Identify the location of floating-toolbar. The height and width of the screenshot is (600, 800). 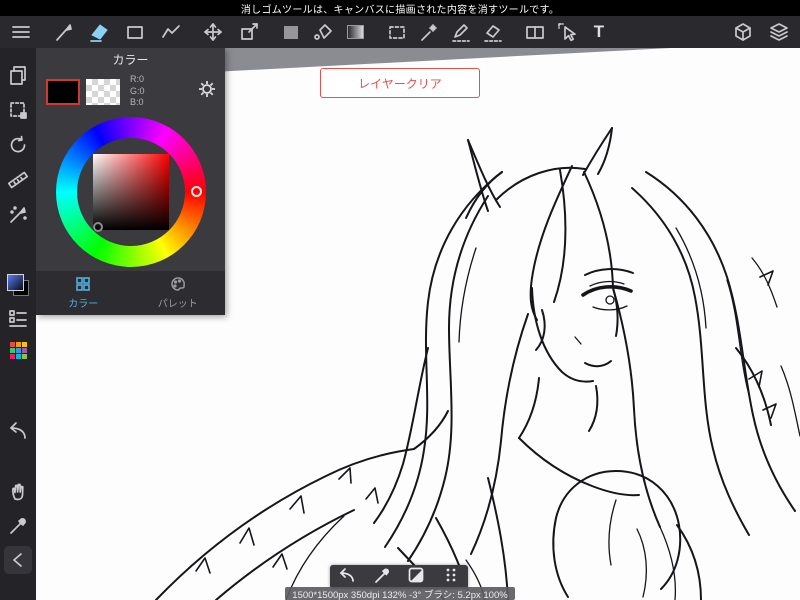
(399, 577).